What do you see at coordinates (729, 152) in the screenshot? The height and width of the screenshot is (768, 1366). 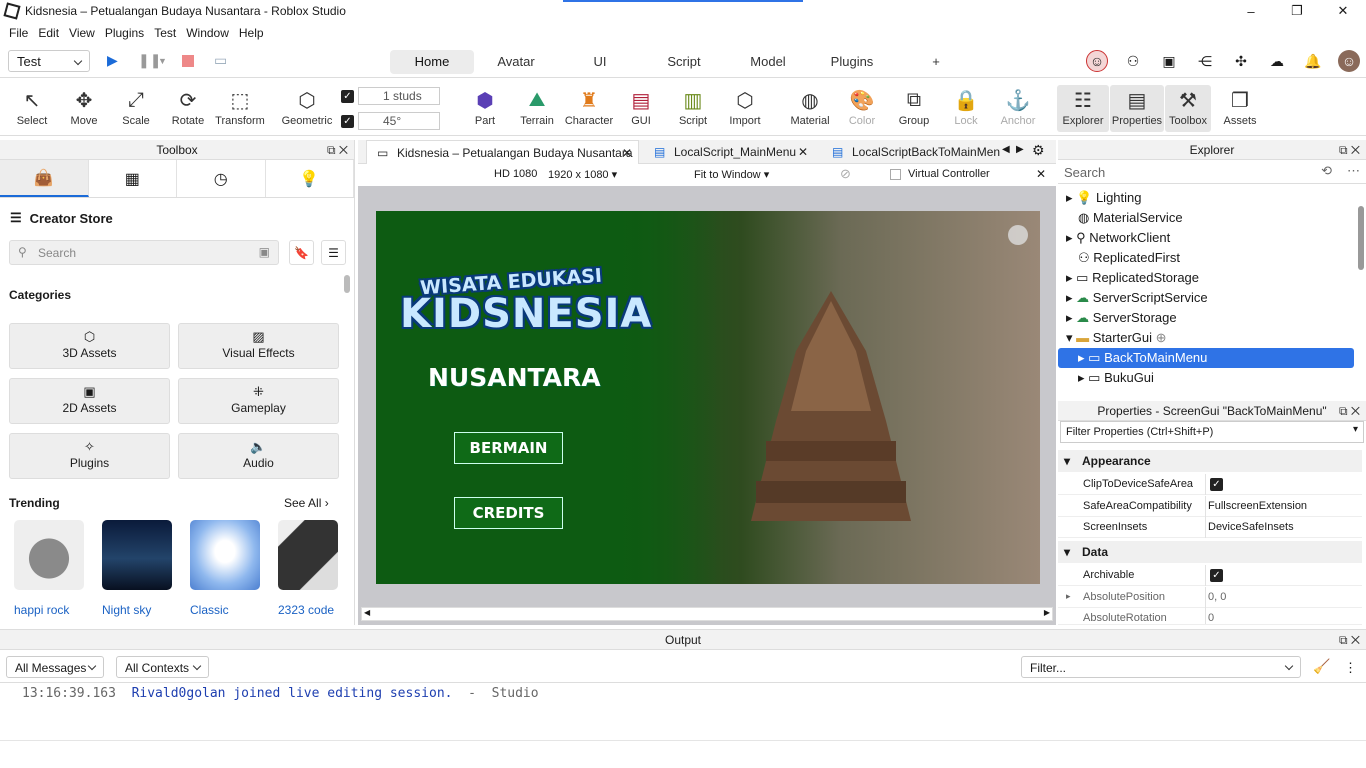 I see `tab-localscript-mainmenu: ▤ LocalScript_MainMenu ✕` at bounding box center [729, 152].